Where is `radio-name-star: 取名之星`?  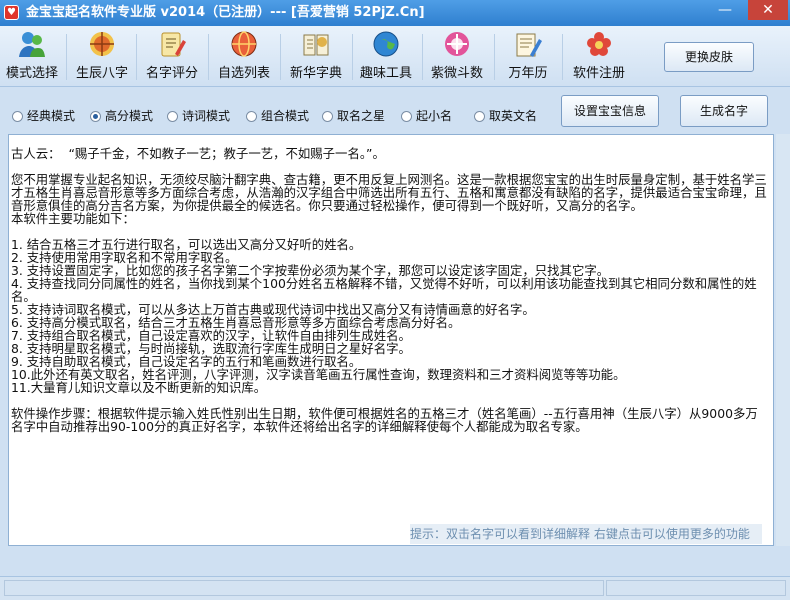
radio-name-star: 取名之星 is located at coordinates (353, 115).